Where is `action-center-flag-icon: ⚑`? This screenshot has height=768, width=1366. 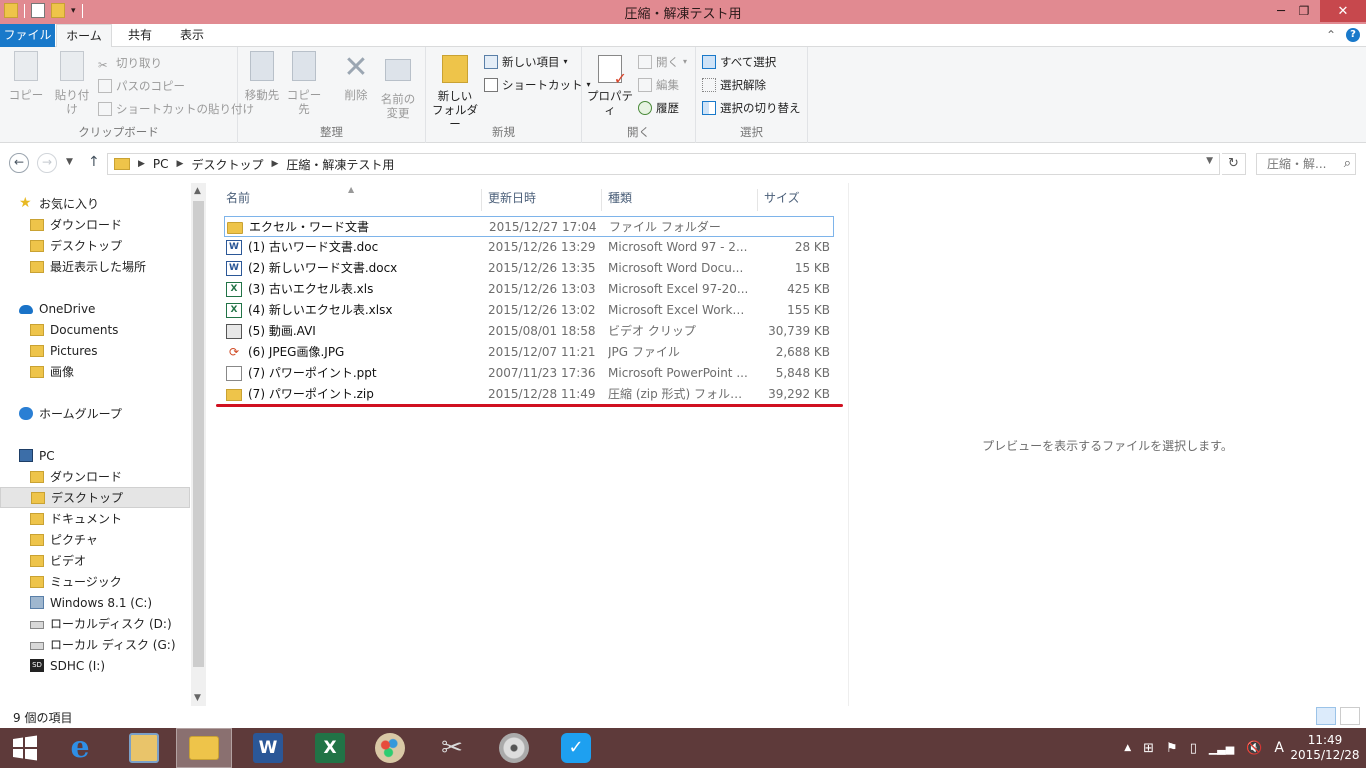 action-center-flag-icon: ⚑ is located at coordinates (1172, 748).